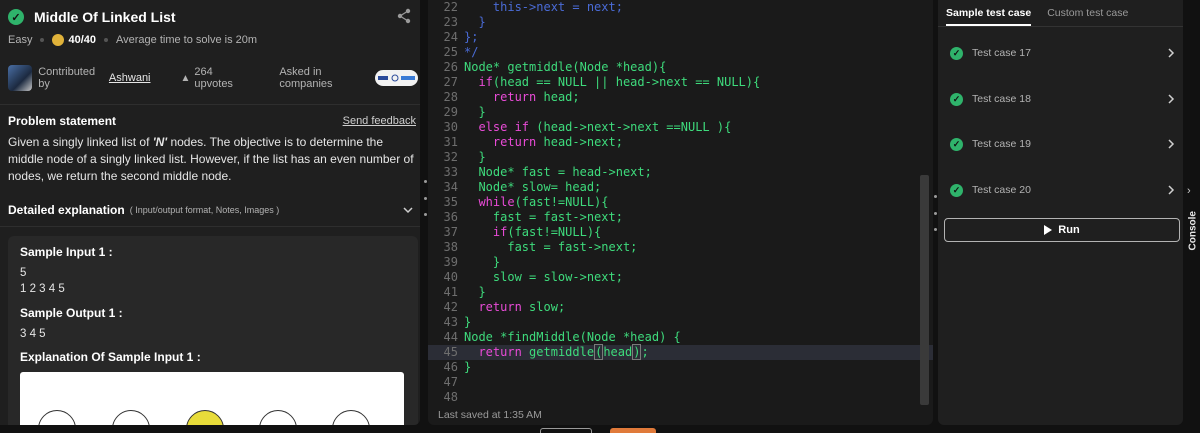 This screenshot has height=433, width=1200. Describe the element at coordinates (450, 277) in the screenshot. I see `line-number: 40` at that location.